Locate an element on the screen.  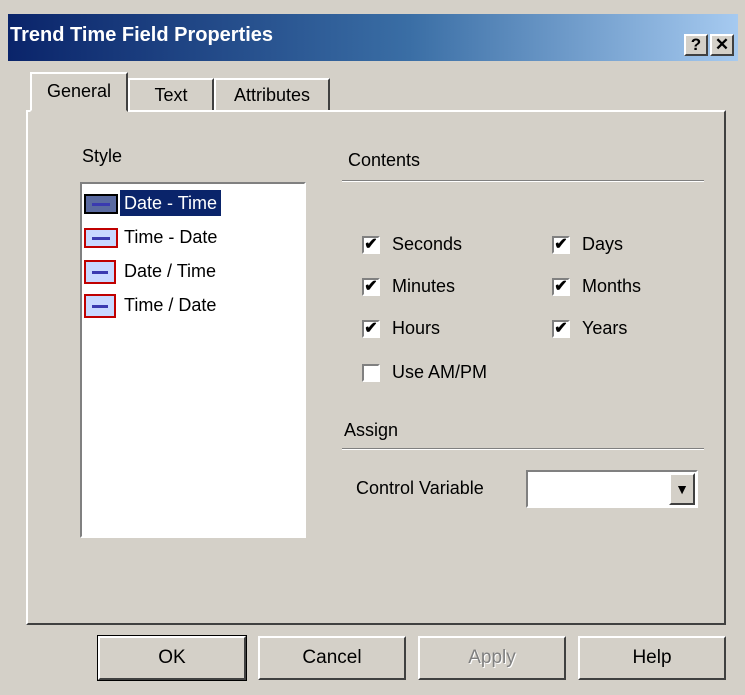
date-slash-time-style-icon is located at coordinates (100, 272).